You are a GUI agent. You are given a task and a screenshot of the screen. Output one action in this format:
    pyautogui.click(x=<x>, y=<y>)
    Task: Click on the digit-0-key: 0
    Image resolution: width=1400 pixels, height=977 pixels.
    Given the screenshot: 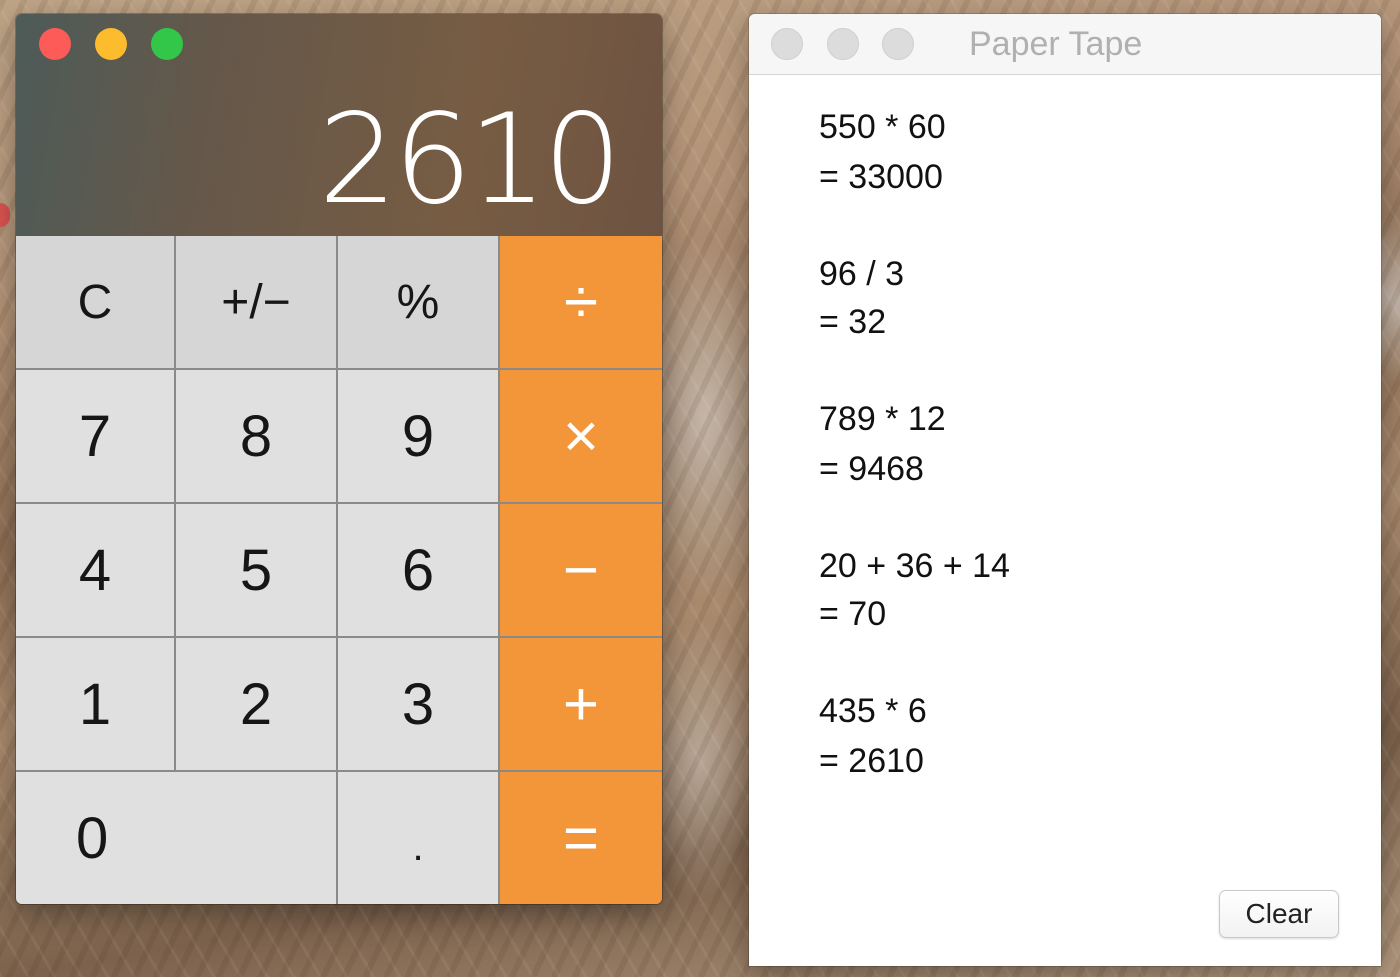 What is the action you would take?
    pyautogui.click(x=176, y=838)
    